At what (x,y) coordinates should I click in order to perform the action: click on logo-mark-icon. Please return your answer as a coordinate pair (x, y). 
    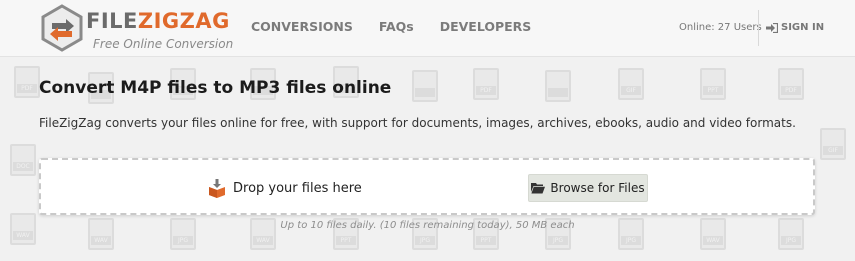
    Looking at the image, I should click on (62, 28).